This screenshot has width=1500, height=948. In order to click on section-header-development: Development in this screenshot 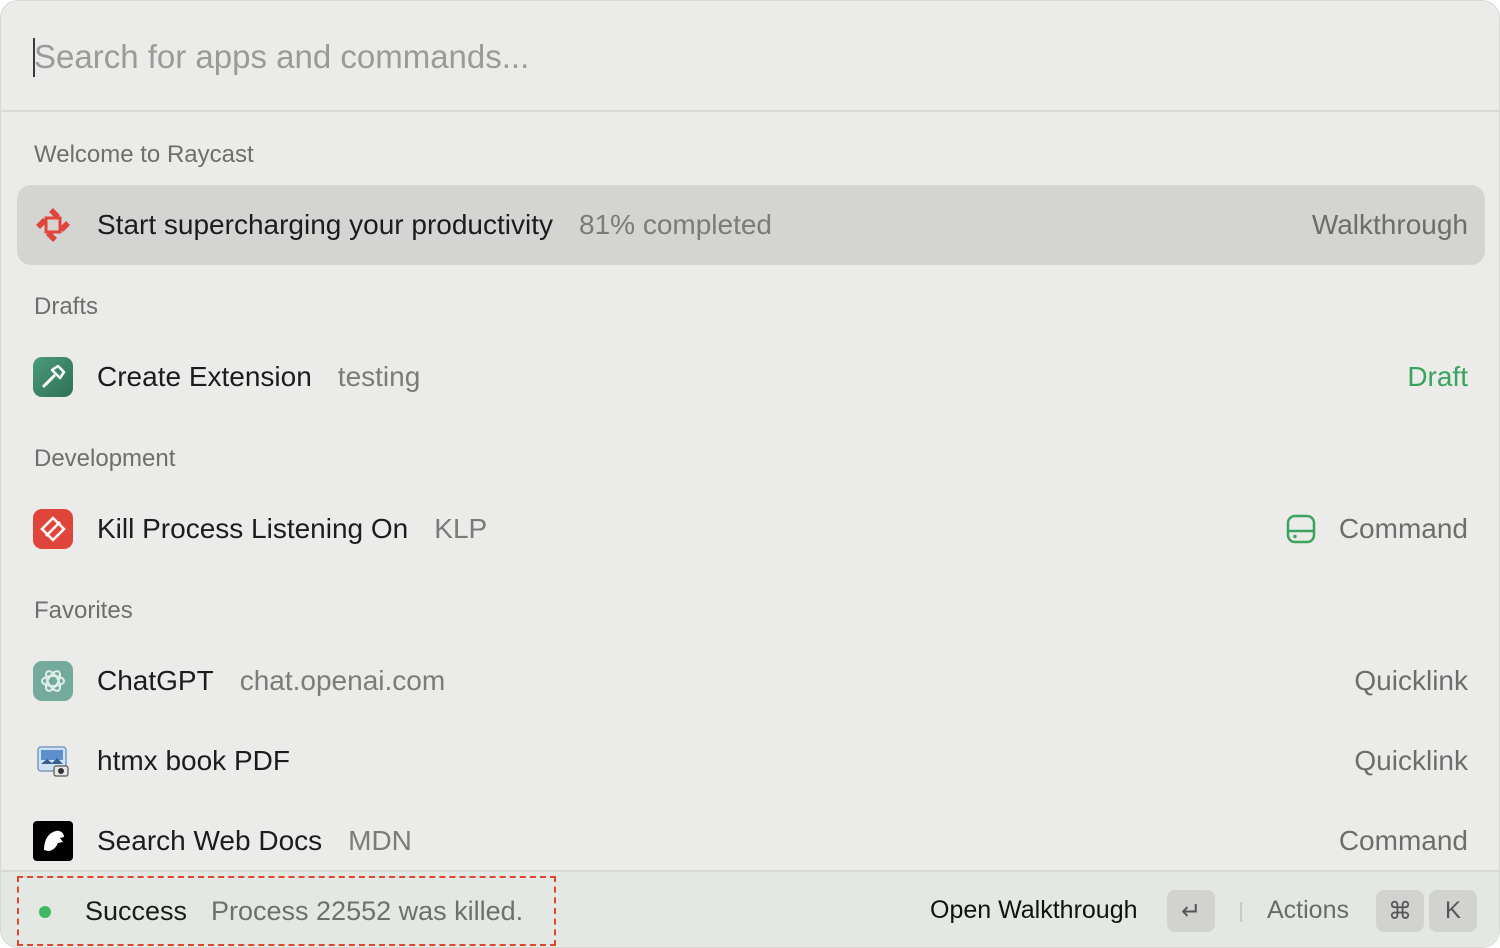, I will do `click(105, 458)`.